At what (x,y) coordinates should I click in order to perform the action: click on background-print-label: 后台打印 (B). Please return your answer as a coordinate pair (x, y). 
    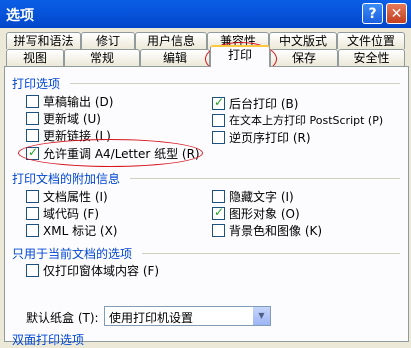
    Looking at the image, I should click on (264, 104).